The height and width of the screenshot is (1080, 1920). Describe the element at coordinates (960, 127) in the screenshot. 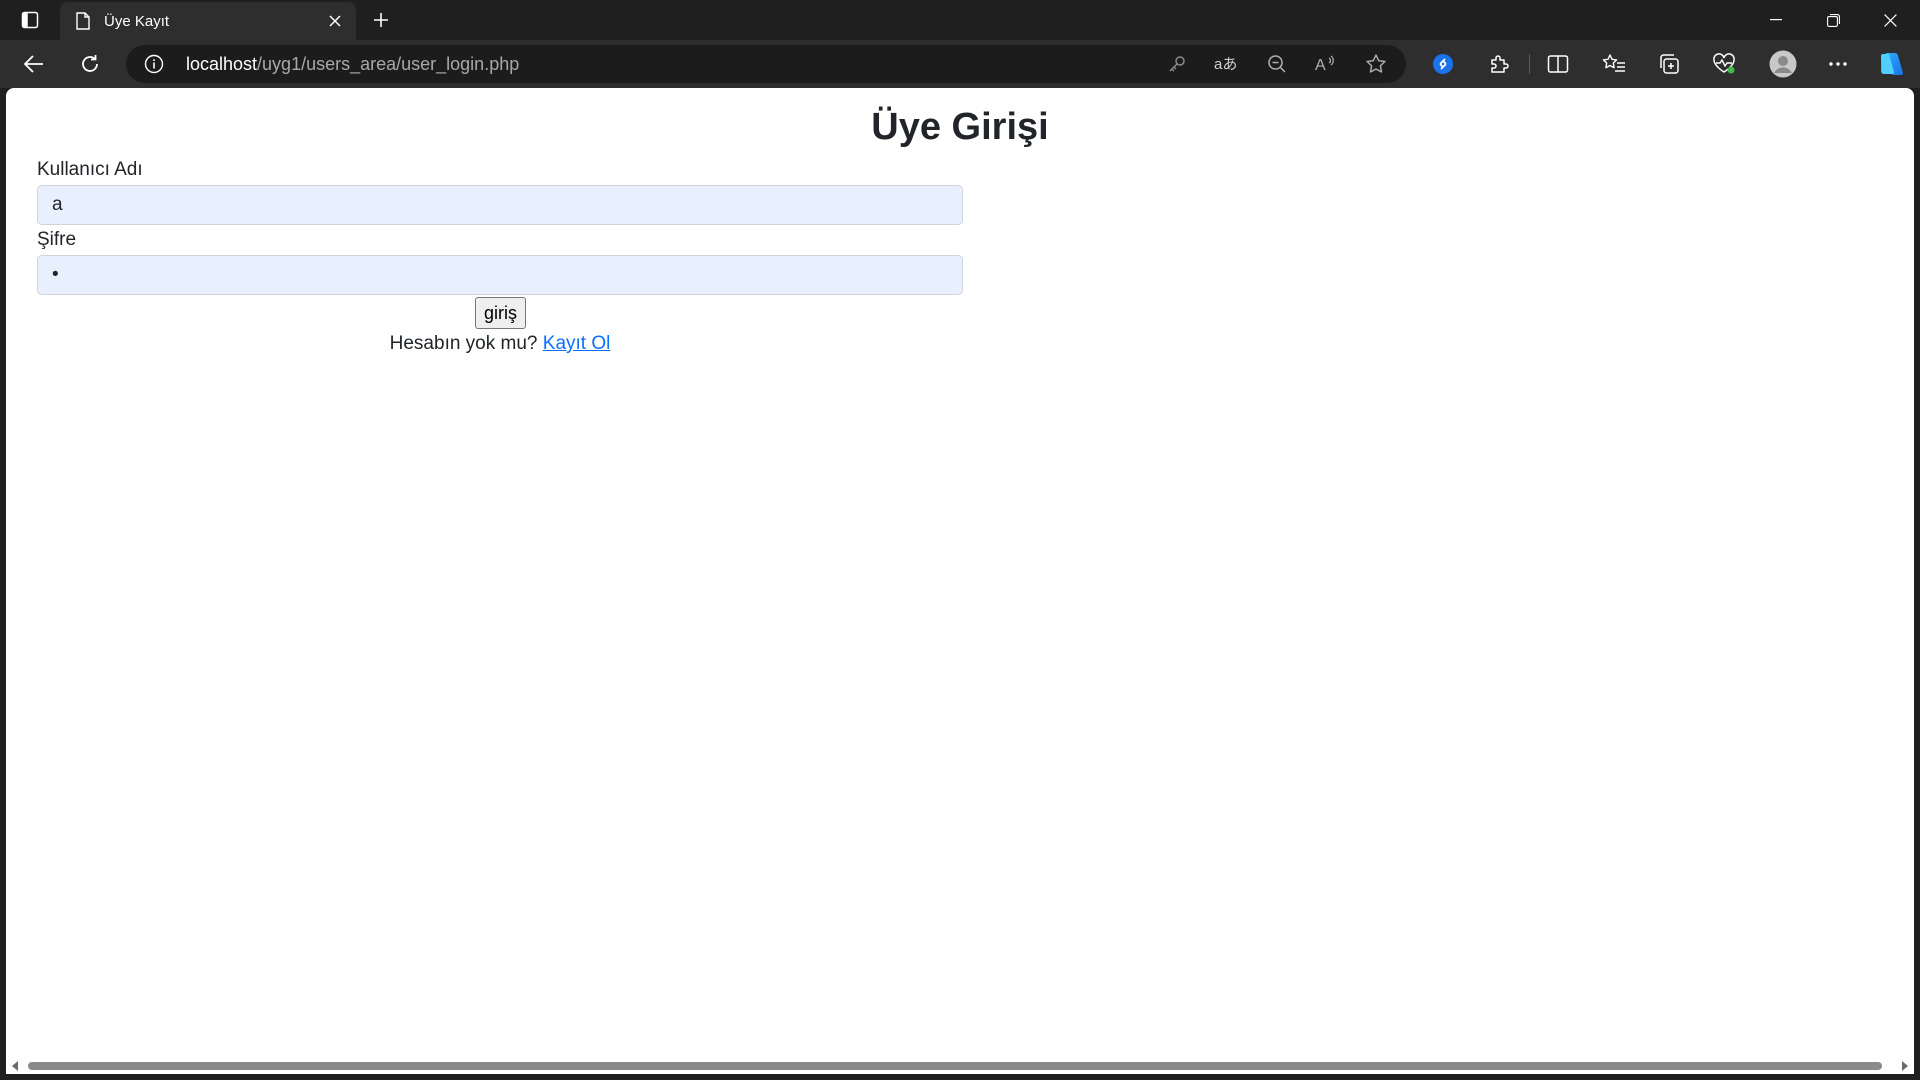

I see `page-title: Üye Girişi` at that location.